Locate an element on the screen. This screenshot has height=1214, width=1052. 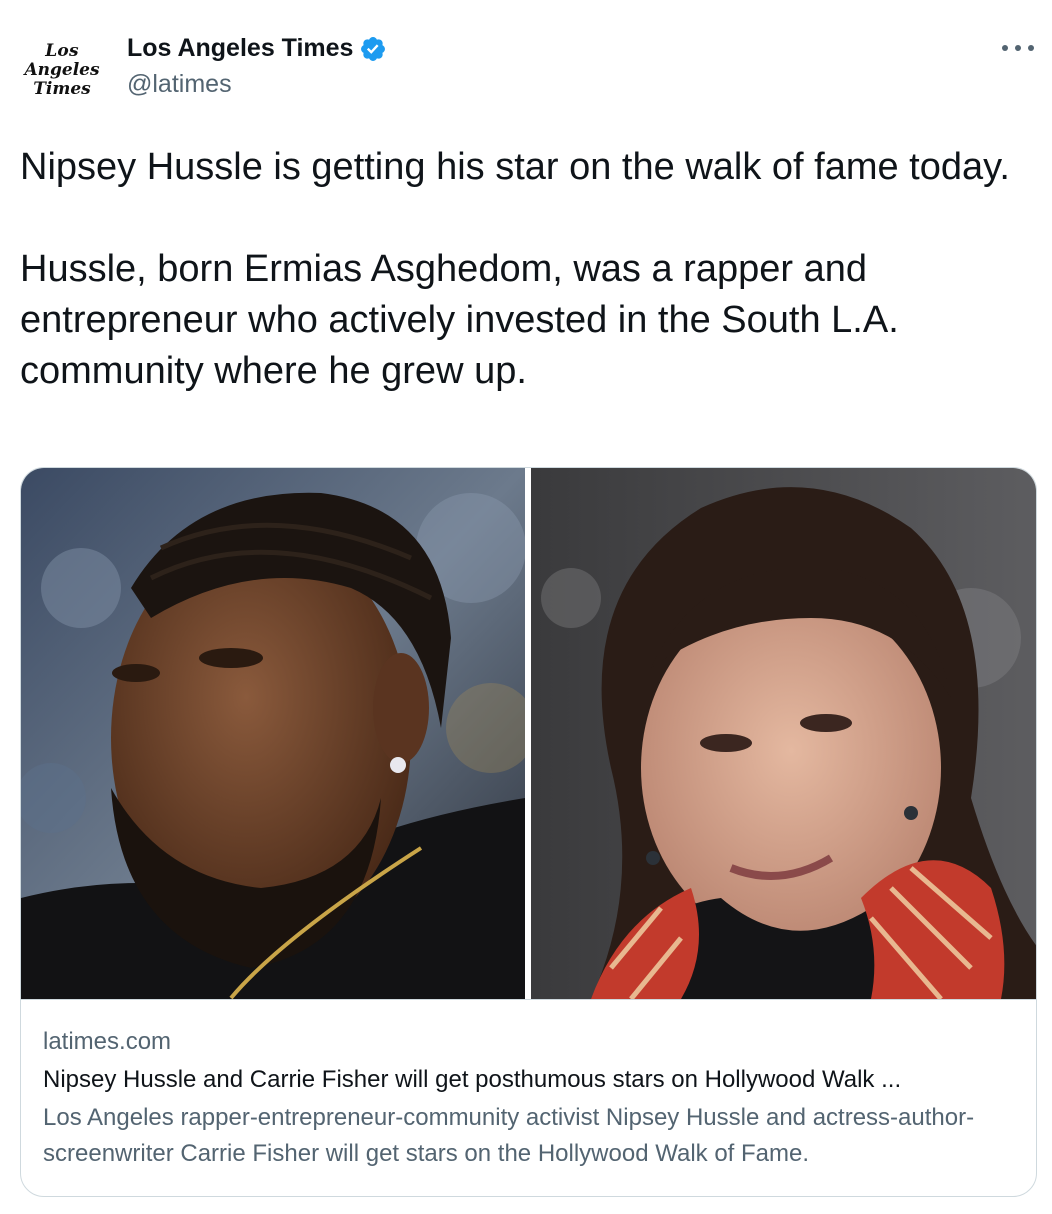
author-display-name: Los Angeles Times is located at coordinates (240, 48).